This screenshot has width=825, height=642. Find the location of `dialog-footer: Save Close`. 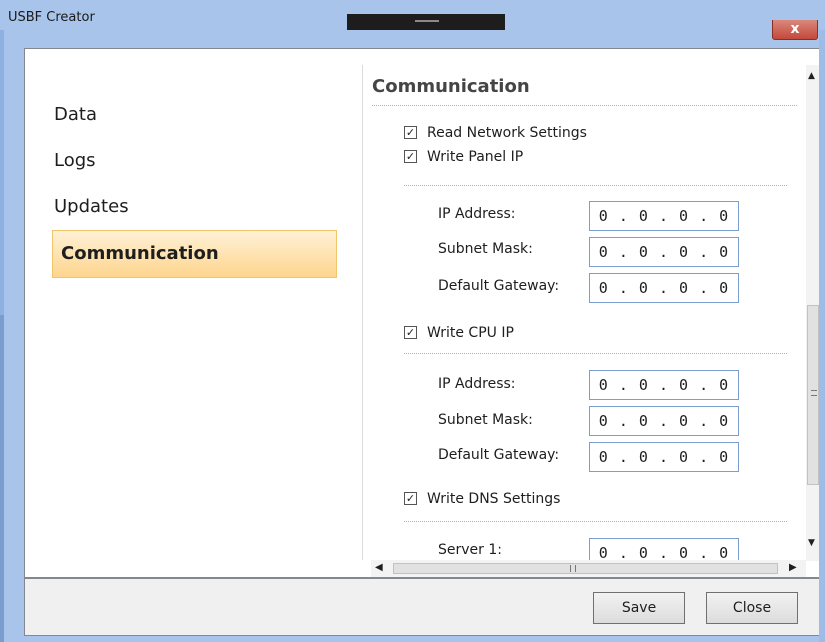

dialog-footer: Save Close is located at coordinates (421, 607).